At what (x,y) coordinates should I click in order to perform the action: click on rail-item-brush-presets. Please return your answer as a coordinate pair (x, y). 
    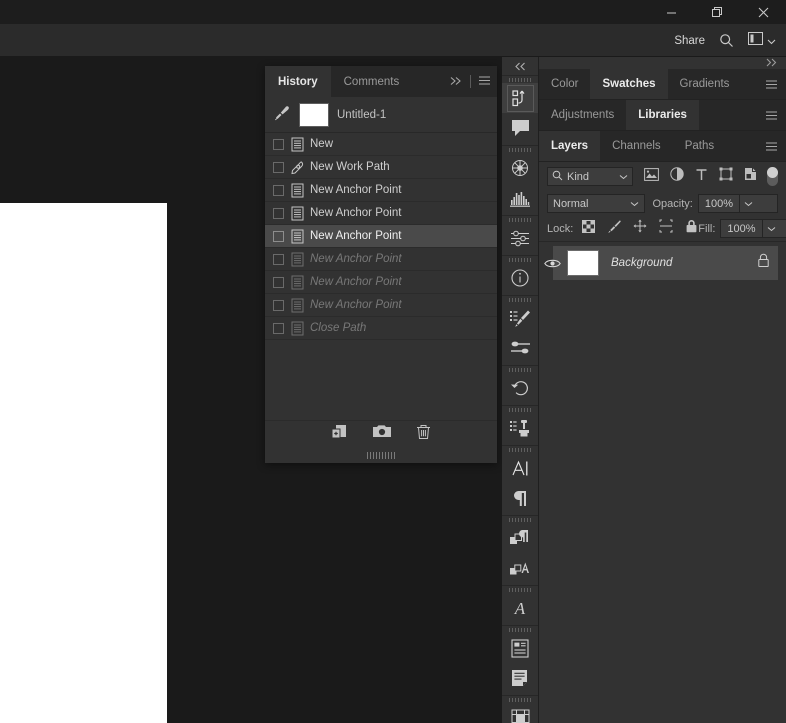
    Looking at the image, I should click on (520, 318).